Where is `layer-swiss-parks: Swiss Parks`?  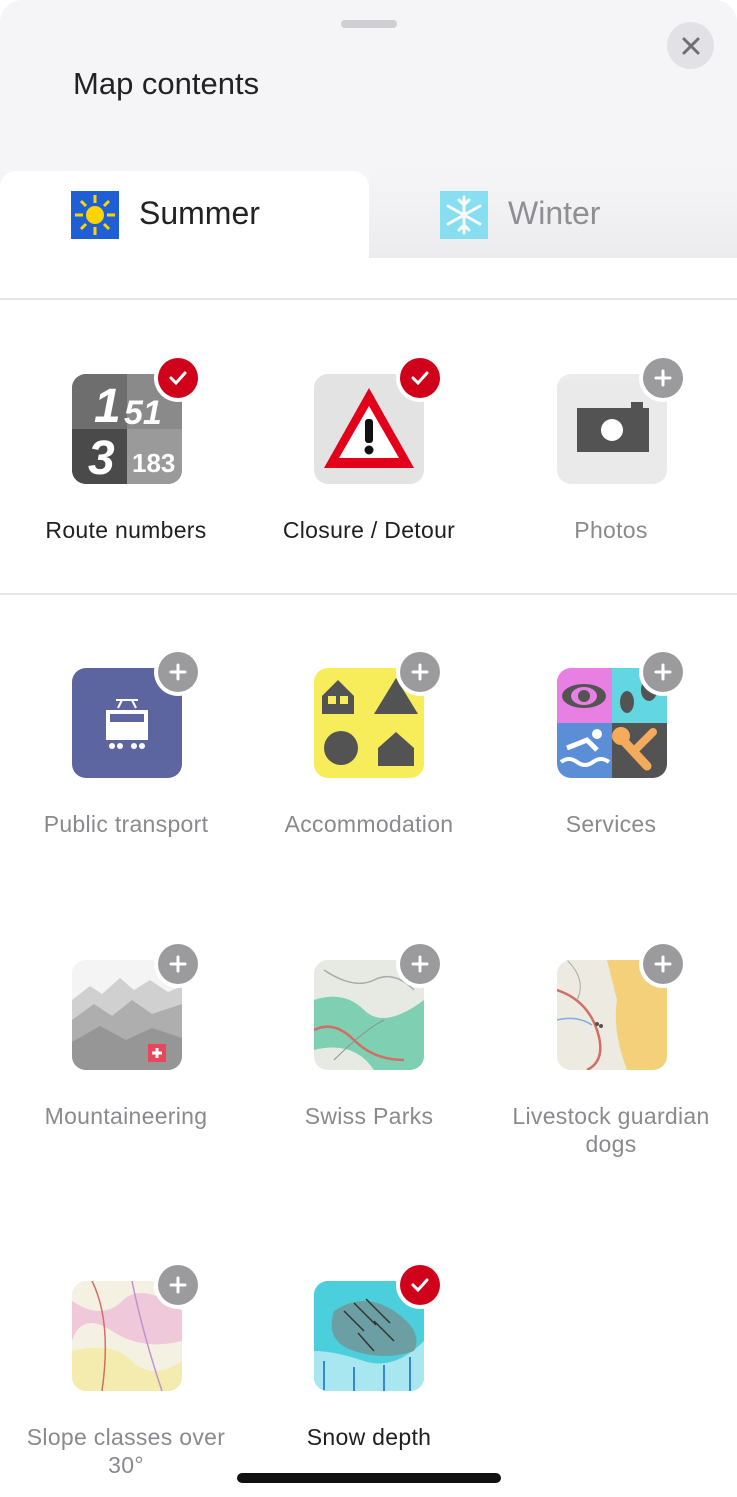
layer-swiss-parks: Swiss Parks is located at coordinates (369, 1052).